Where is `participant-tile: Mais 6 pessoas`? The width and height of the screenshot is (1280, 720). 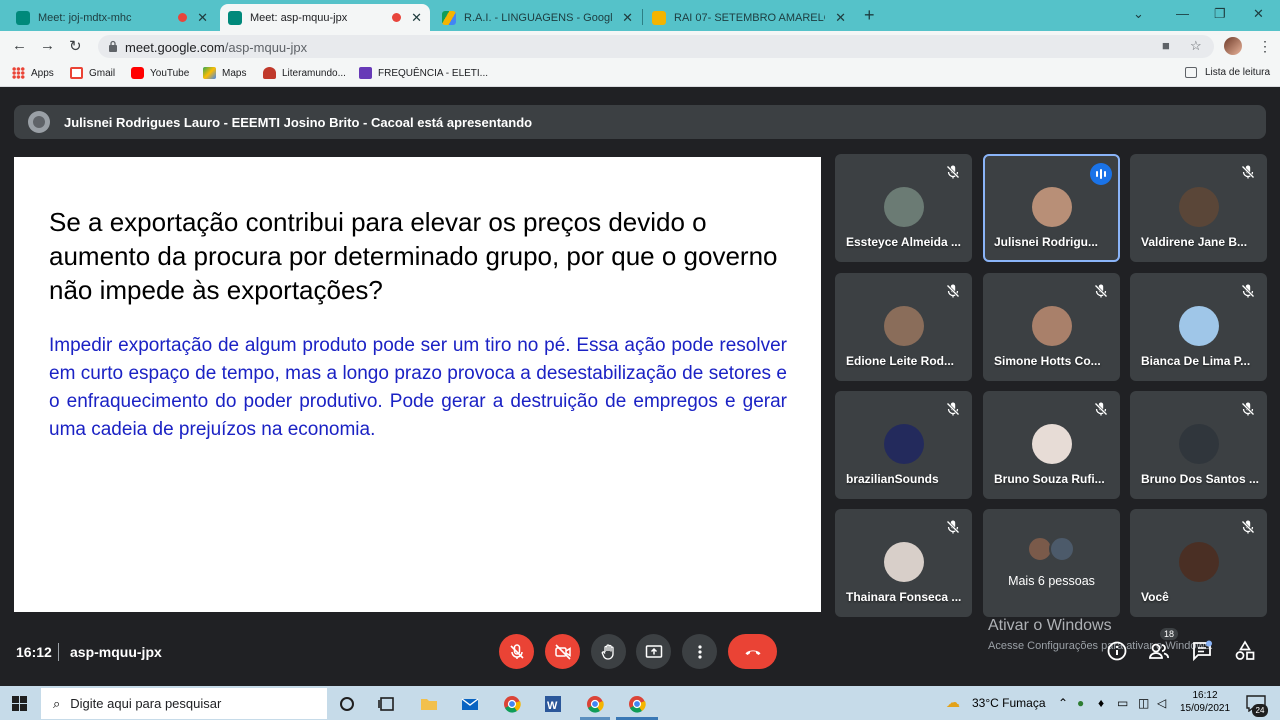
participant-tile: Mais 6 pessoas is located at coordinates (1051, 563).